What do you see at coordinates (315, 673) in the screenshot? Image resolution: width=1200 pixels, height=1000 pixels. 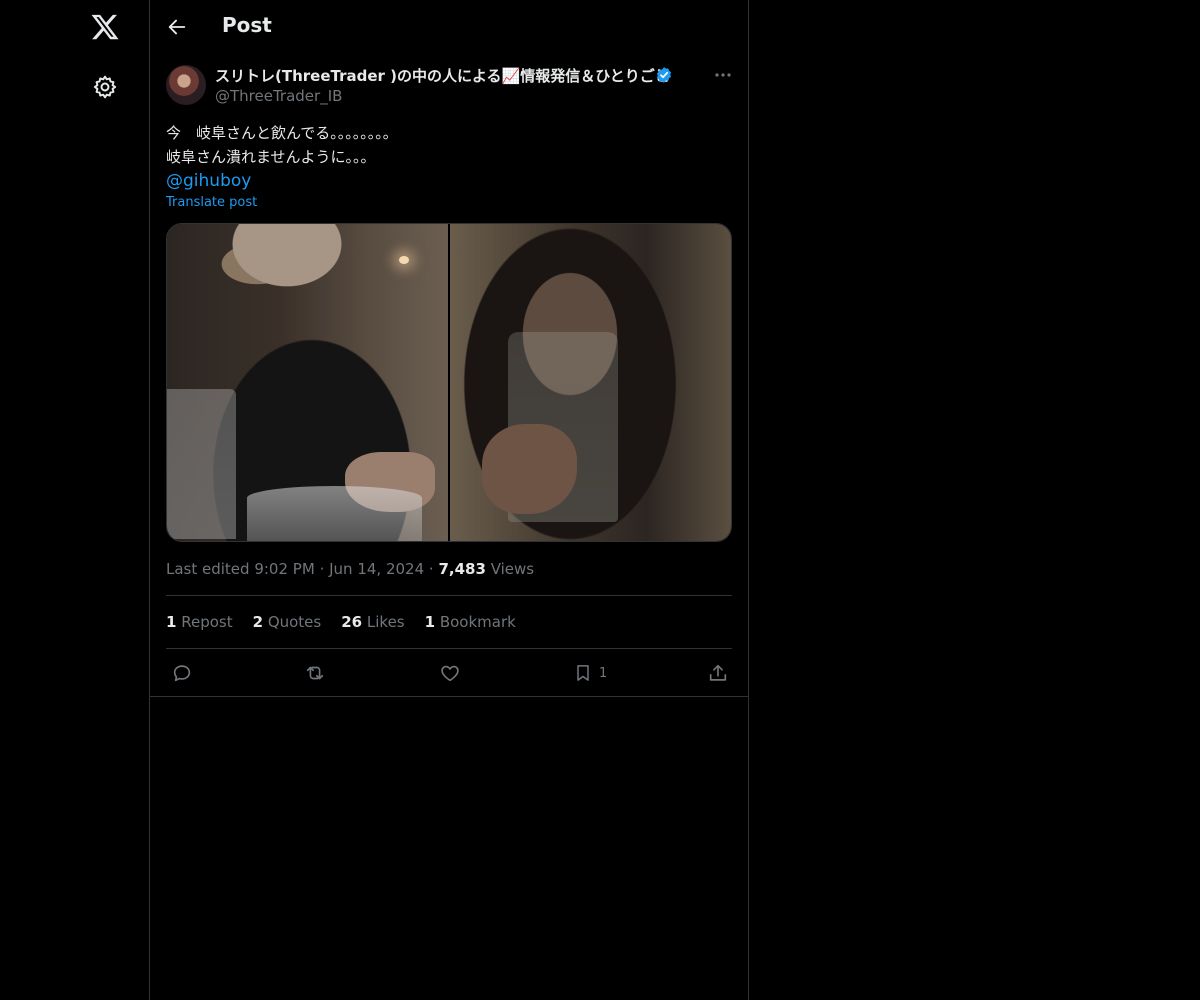 I see `repost-icon` at bounding box center [315, 673].